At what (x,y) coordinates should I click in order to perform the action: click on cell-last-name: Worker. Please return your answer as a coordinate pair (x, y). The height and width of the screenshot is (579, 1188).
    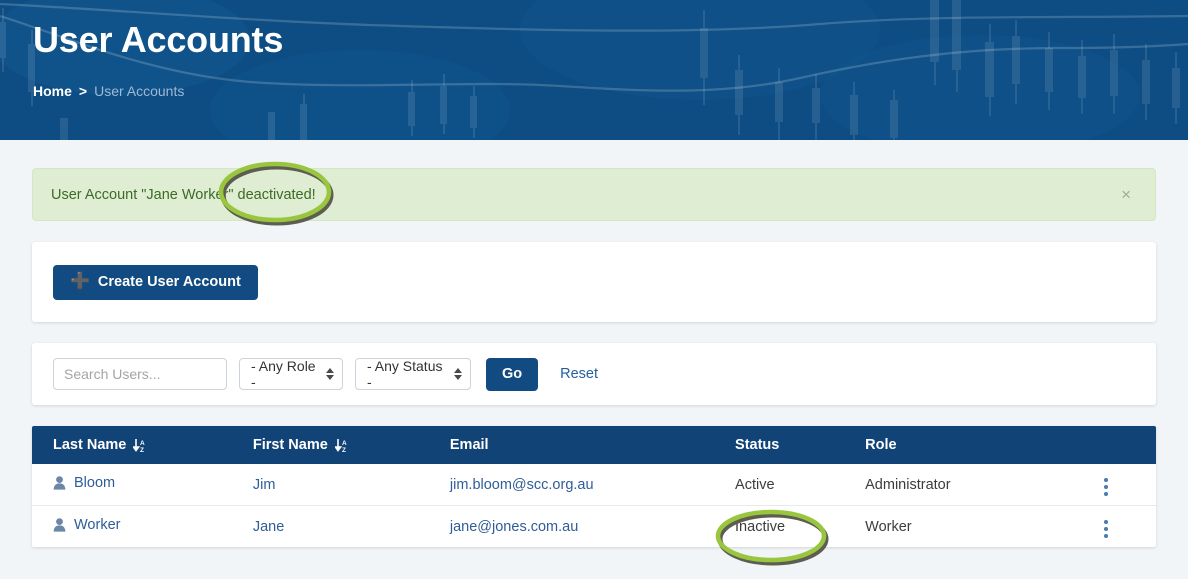
    Looking at the image, I should click on (142, 527).